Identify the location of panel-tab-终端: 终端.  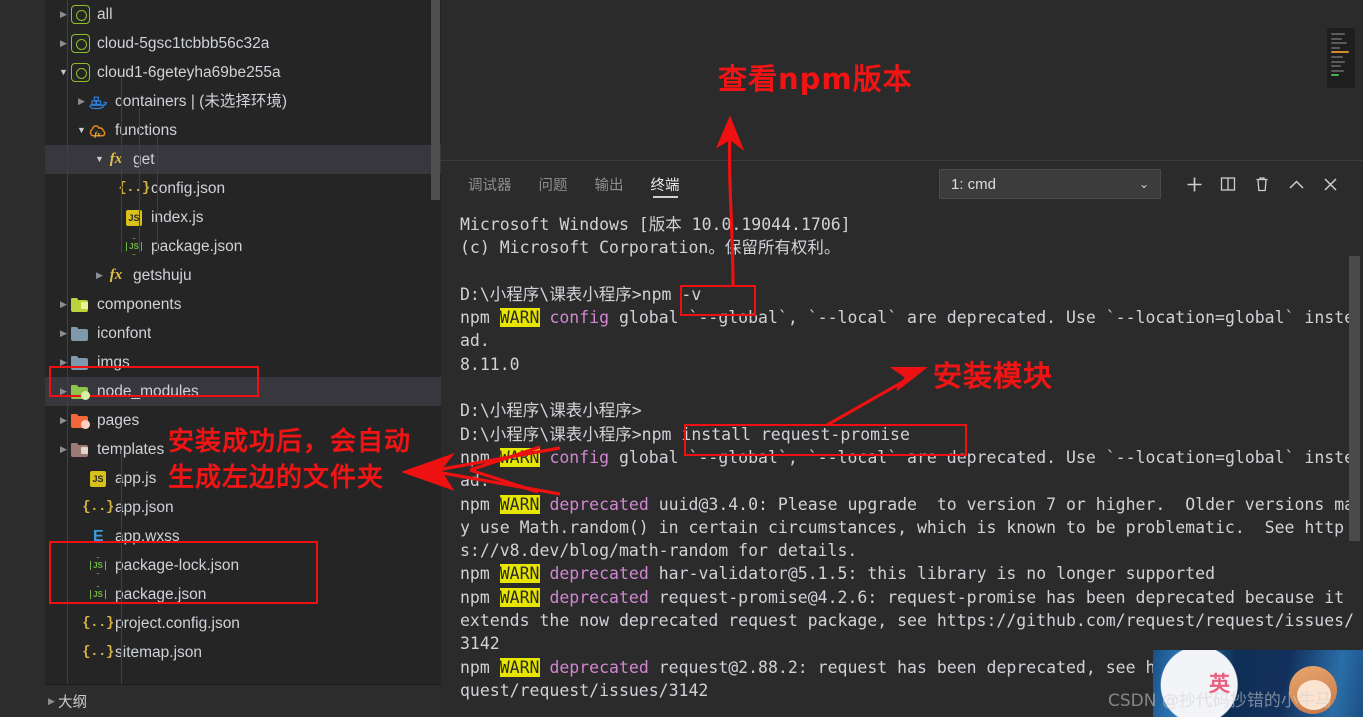
(665, 184).